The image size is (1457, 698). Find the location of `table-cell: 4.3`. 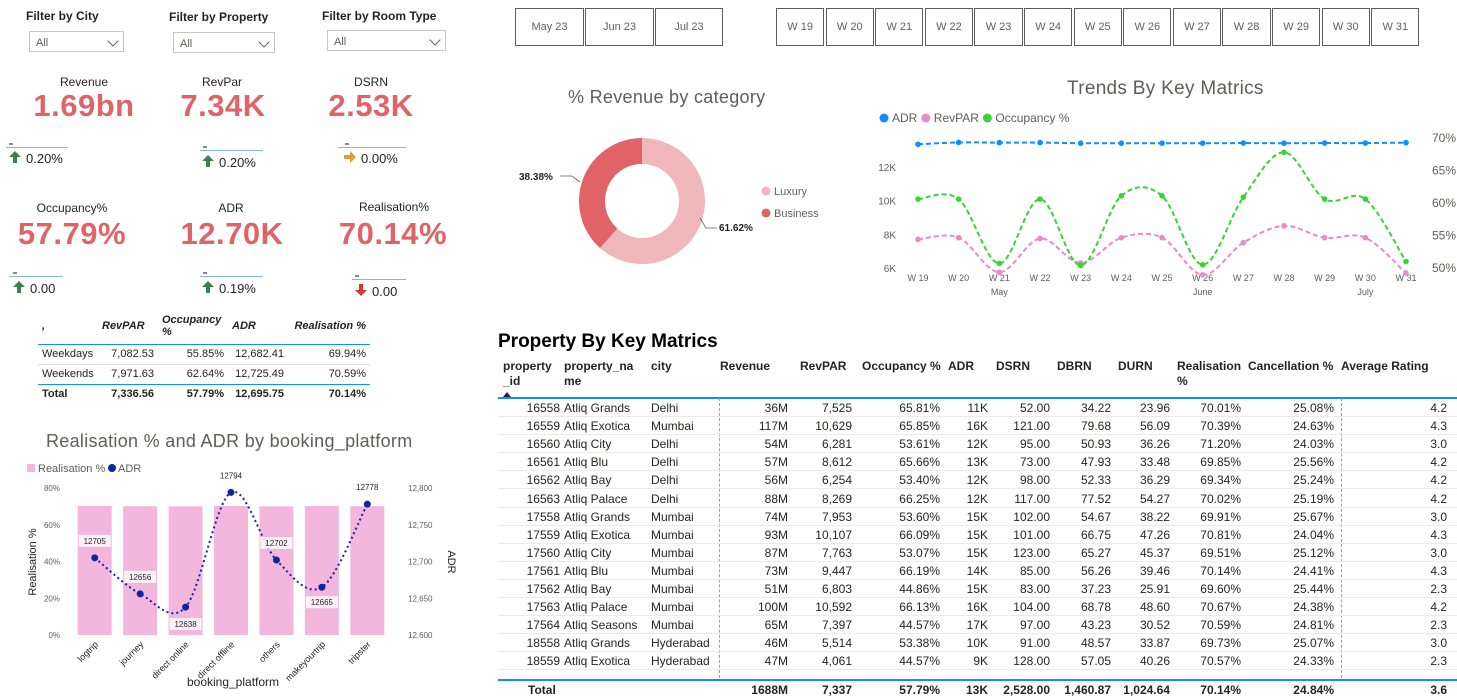

table-cell: 4.3 is located at coordinates (1438, 570).